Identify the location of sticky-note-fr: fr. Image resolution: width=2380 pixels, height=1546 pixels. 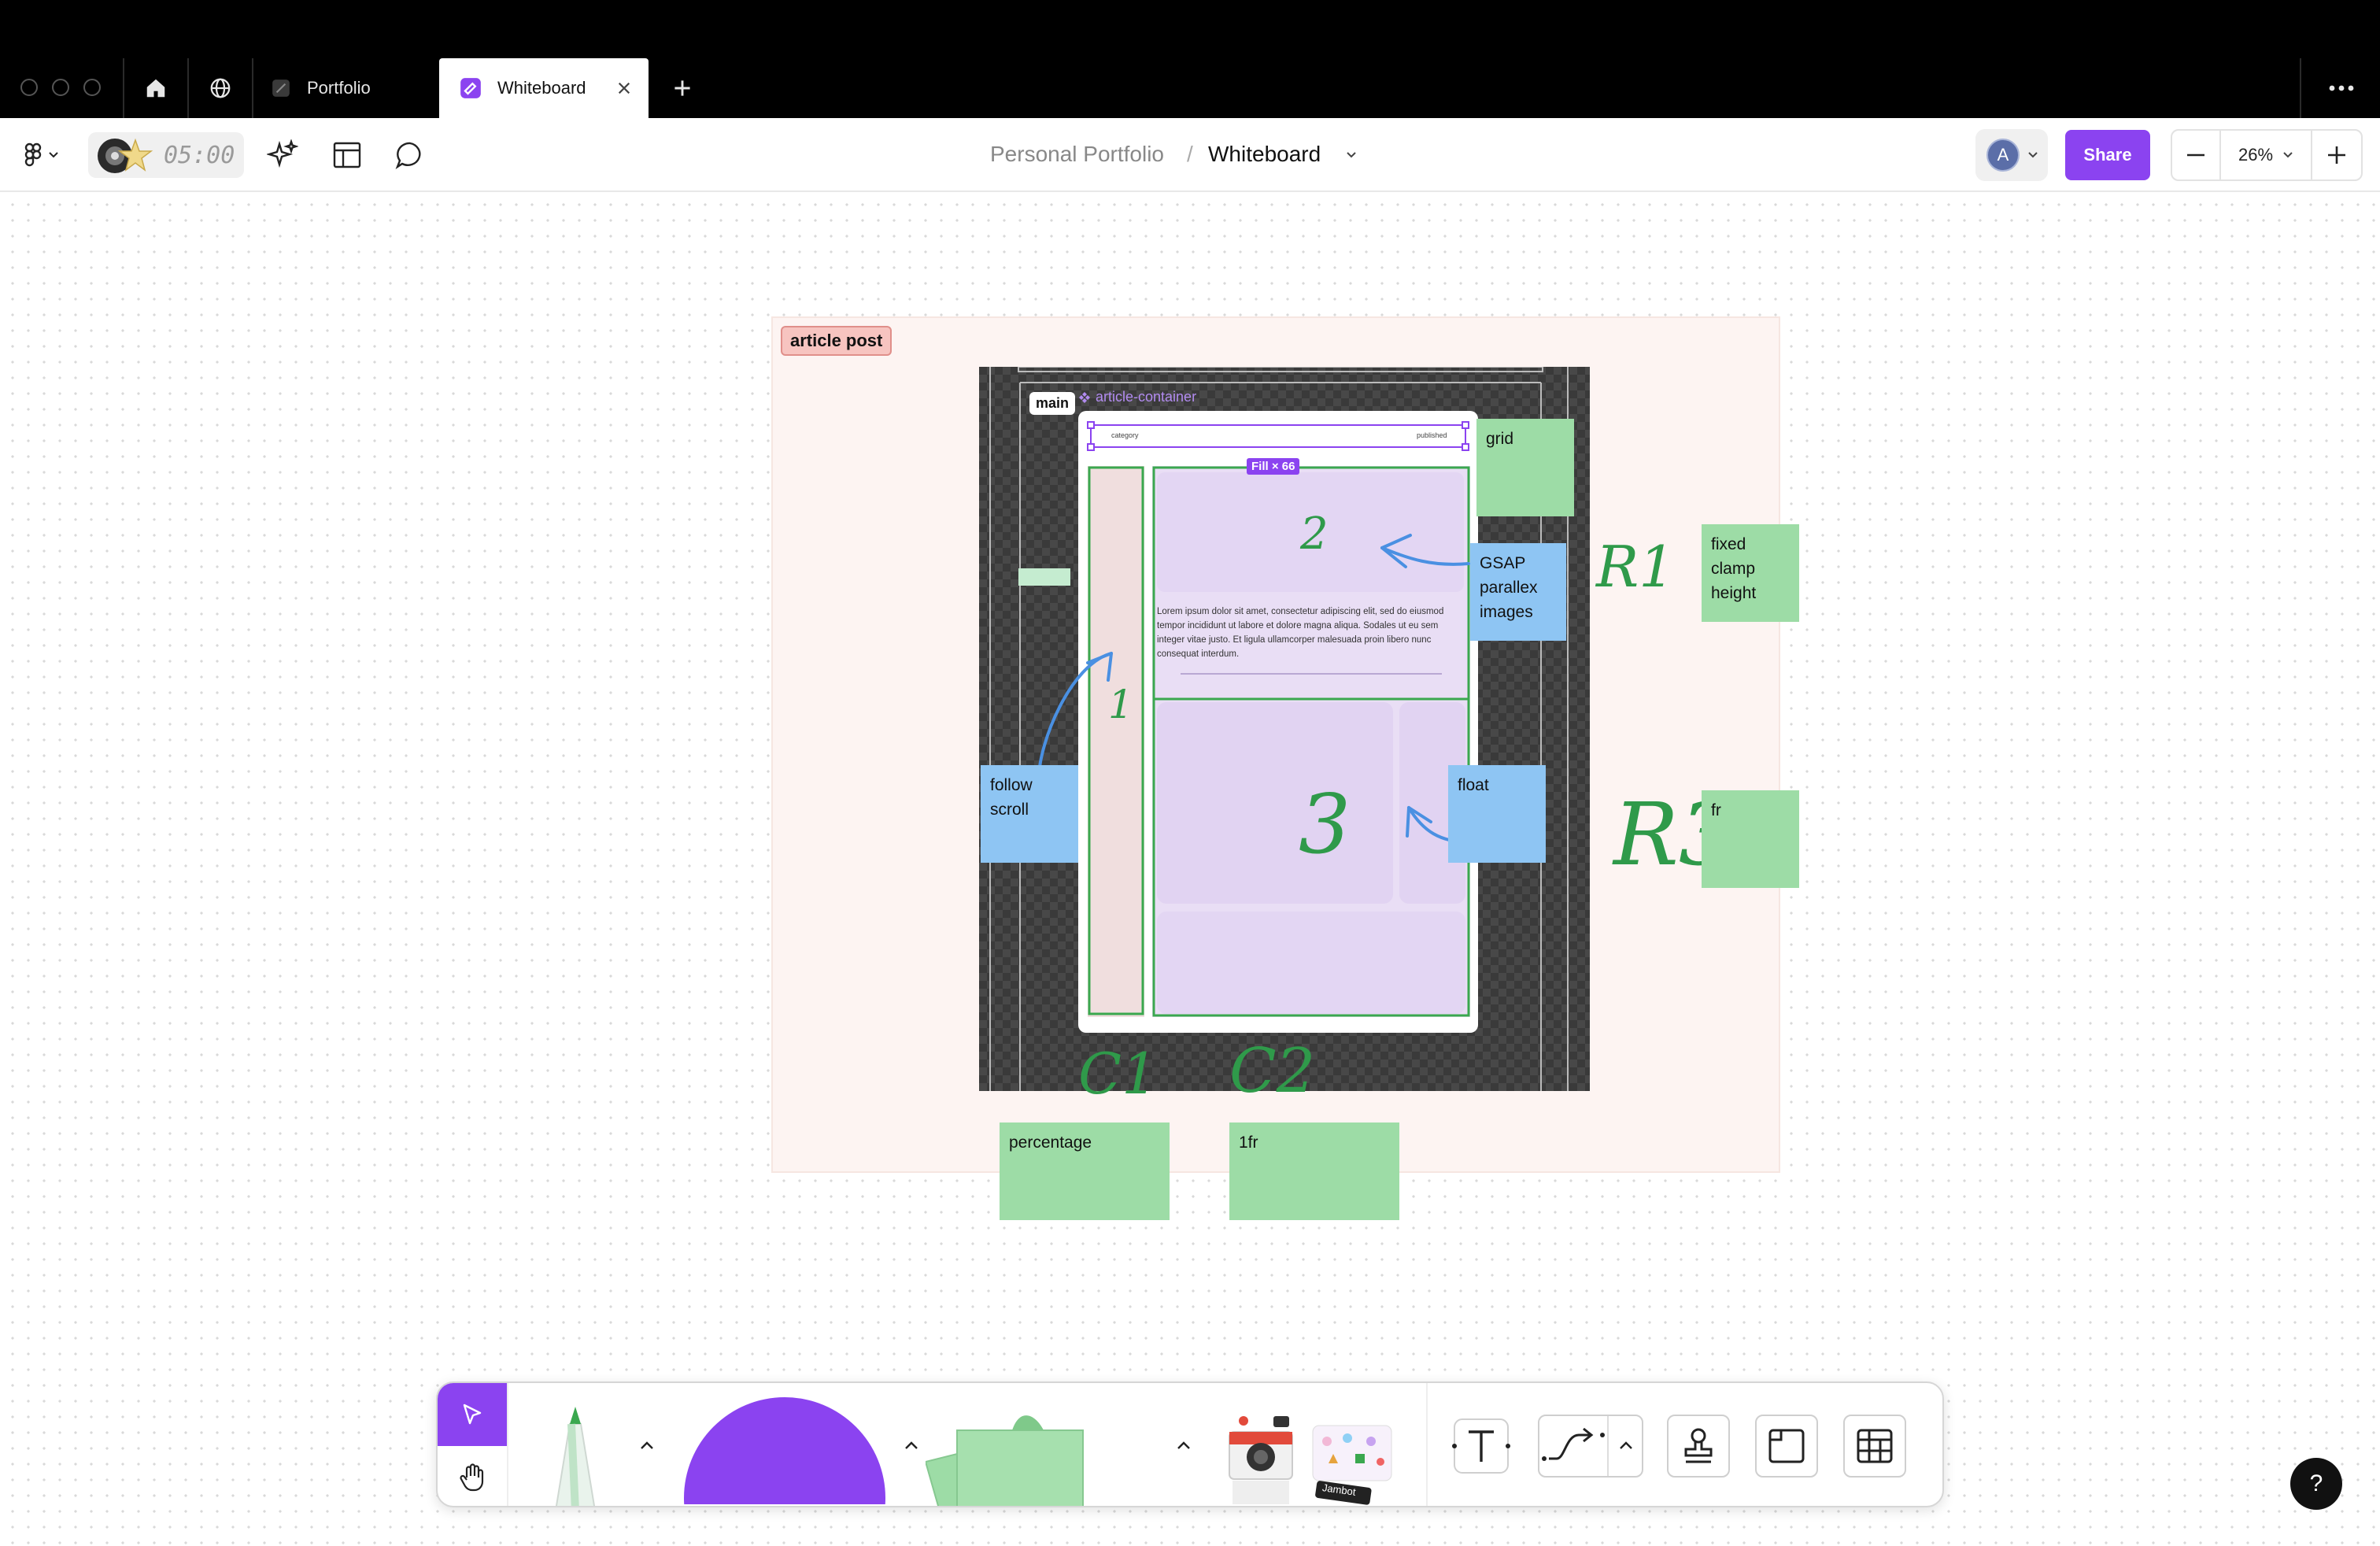
(1750, 839).